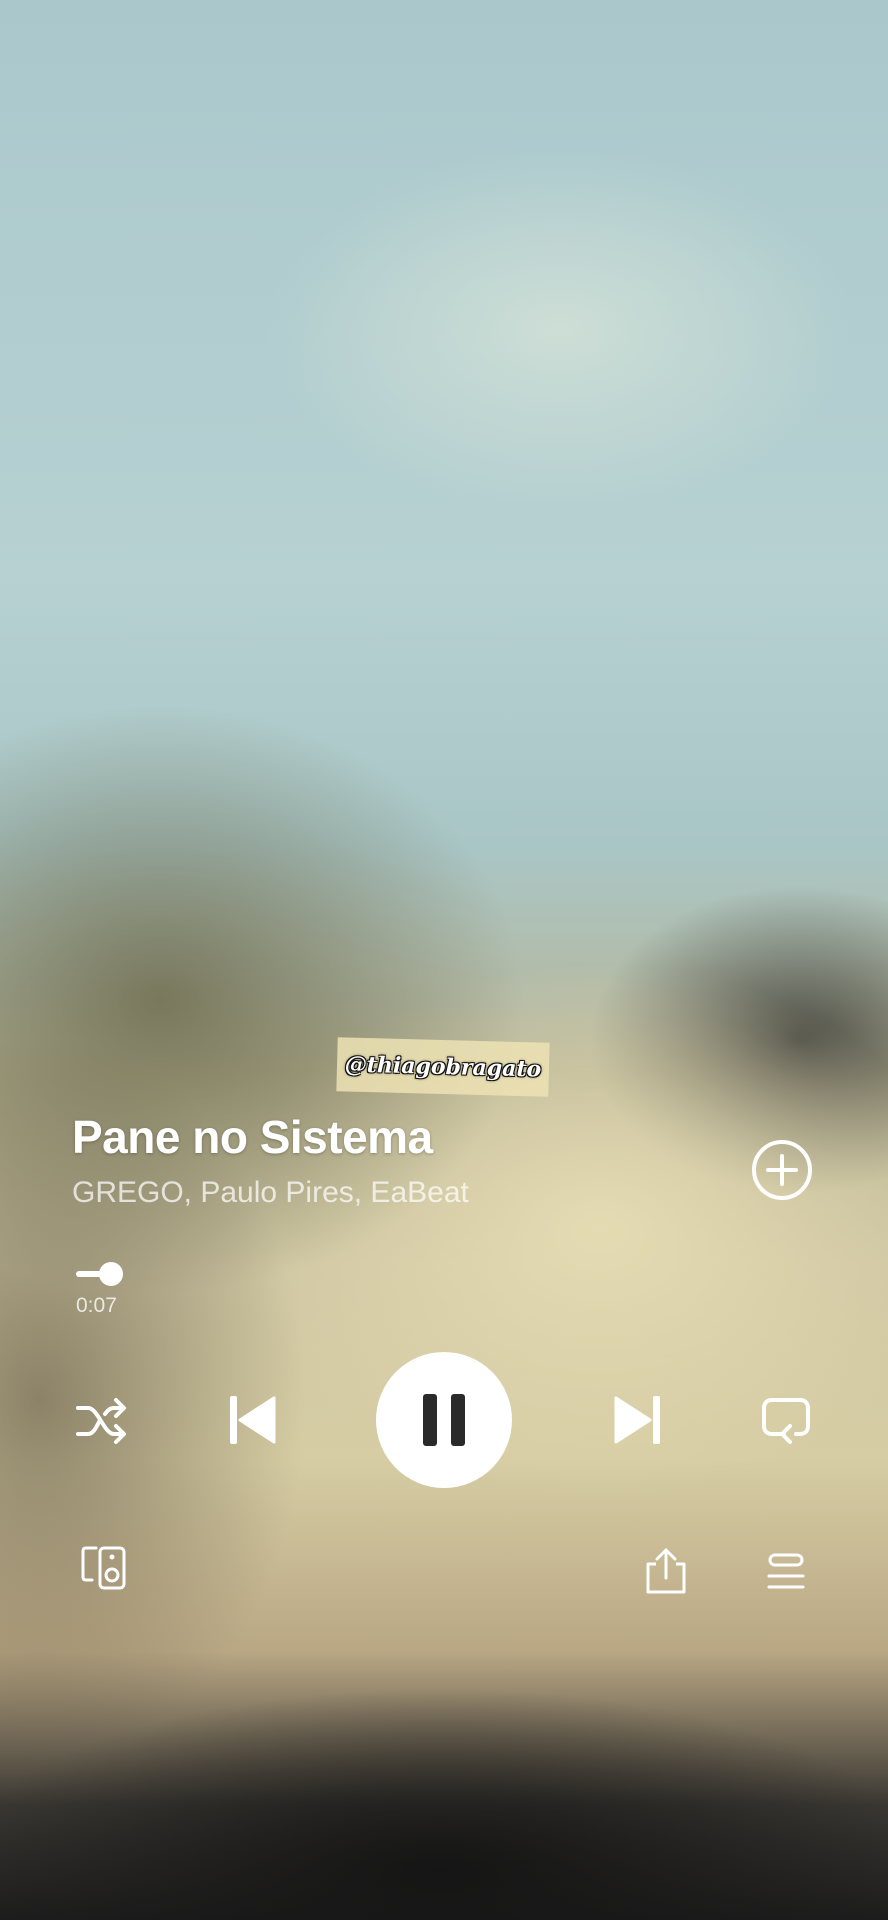 This screenshot has width=888, height=1920. I want to click on skip-previous-icon, so click(253, 1420).